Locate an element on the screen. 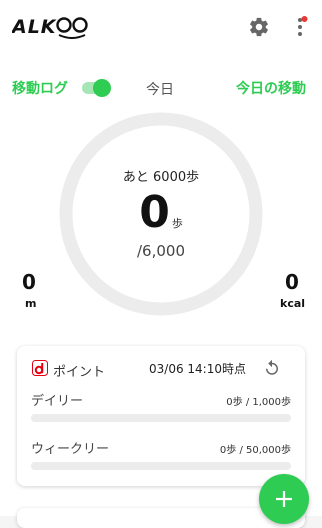  d-point-icon is located at coordinates (40, 368).